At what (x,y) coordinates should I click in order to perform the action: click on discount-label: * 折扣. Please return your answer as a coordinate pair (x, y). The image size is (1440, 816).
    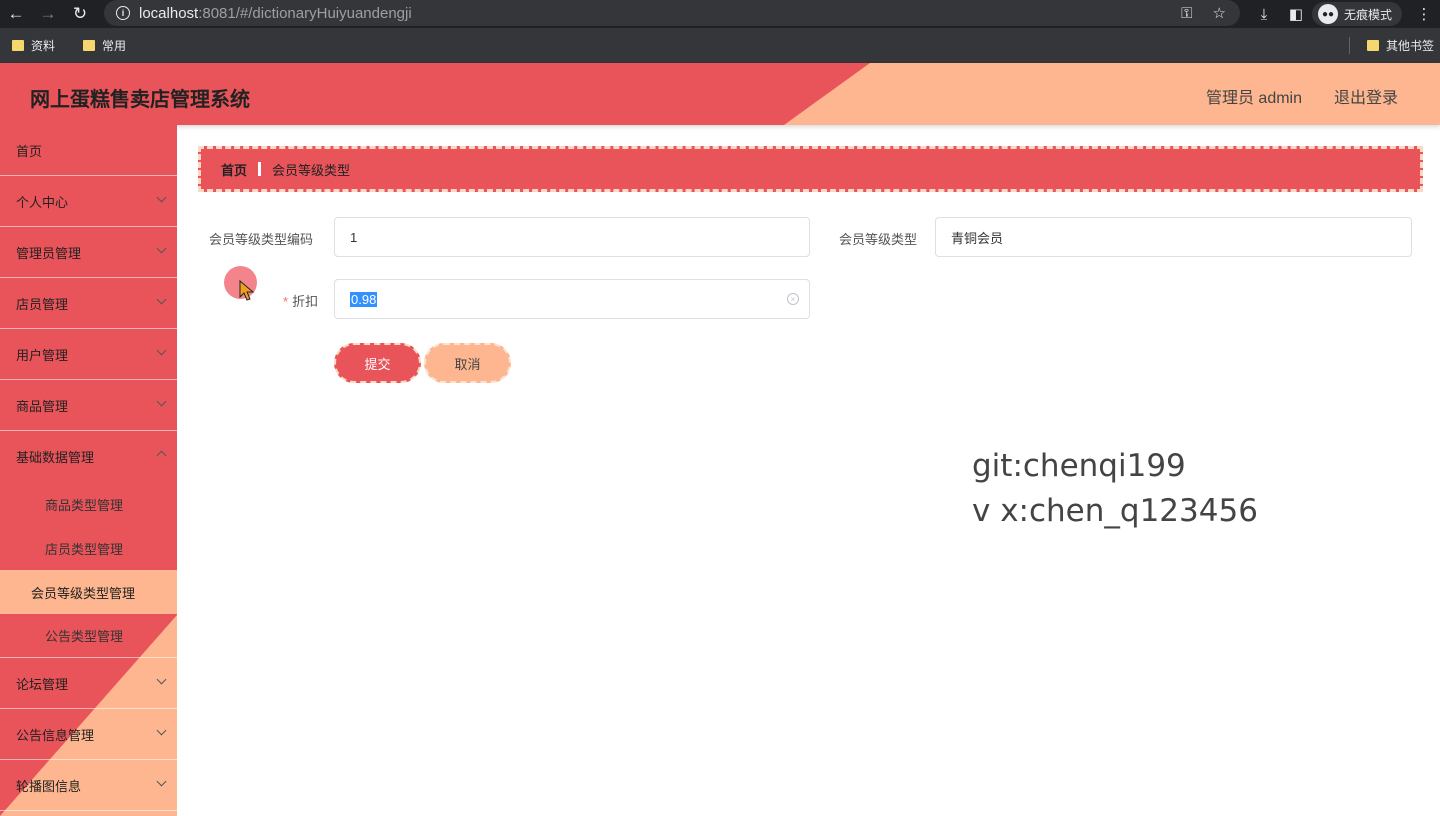
    Looking at the image, I should click on (300, 300).